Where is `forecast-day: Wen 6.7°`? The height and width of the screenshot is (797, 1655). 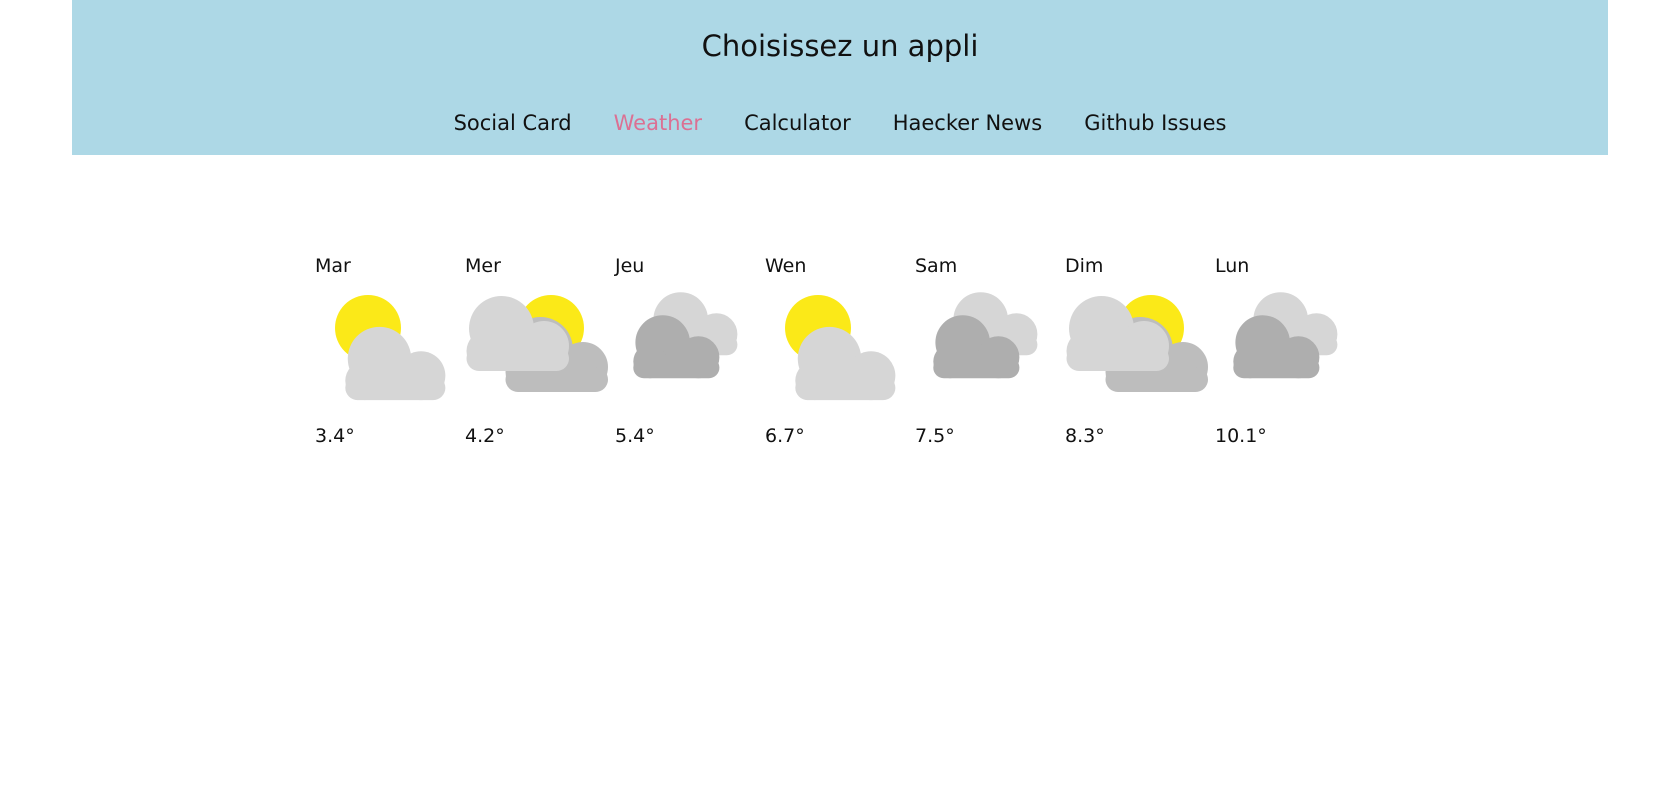 forecast-day: Wen 6.7° is located at coordinates (840, 355).